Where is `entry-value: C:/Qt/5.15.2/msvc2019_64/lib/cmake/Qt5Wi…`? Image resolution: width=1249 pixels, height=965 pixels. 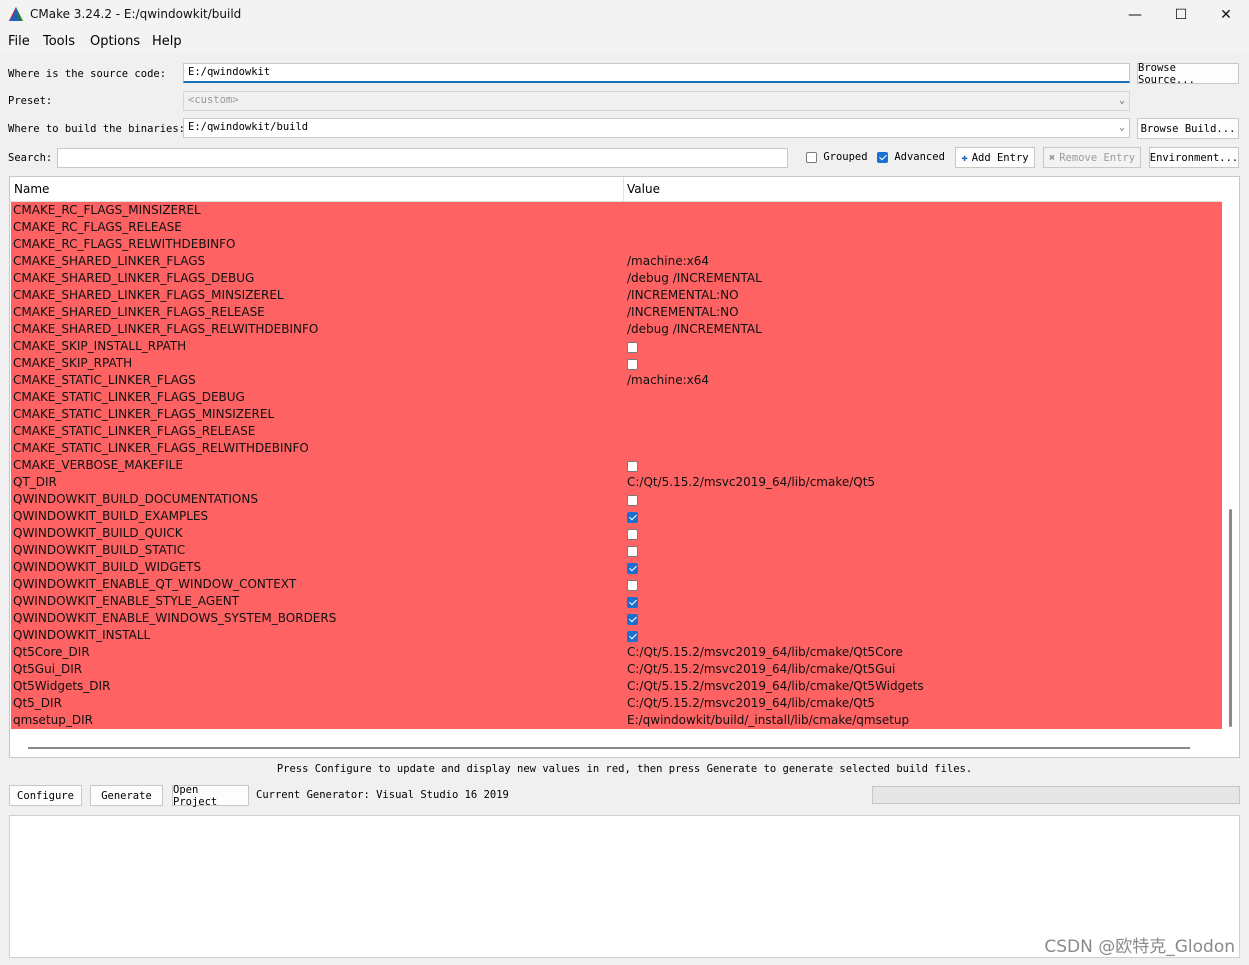
entry-value: C:/Qt/5.15.2/msvc2019_64/lib/cmake/Qt5Wi… is located at coordinates (775, 686).